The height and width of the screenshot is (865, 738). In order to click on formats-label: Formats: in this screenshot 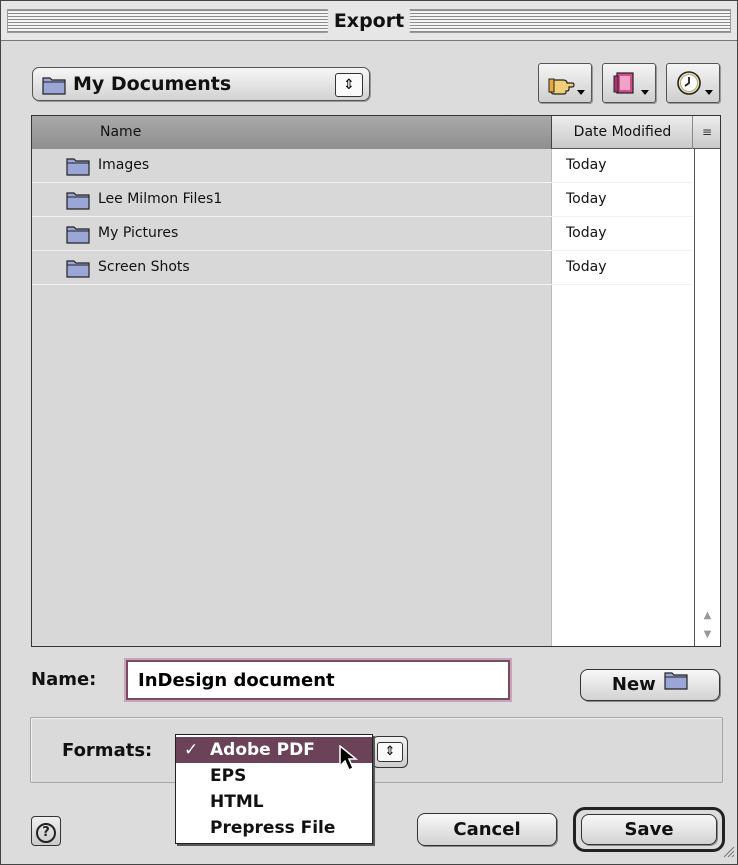, I will do `click(107, 750)`.